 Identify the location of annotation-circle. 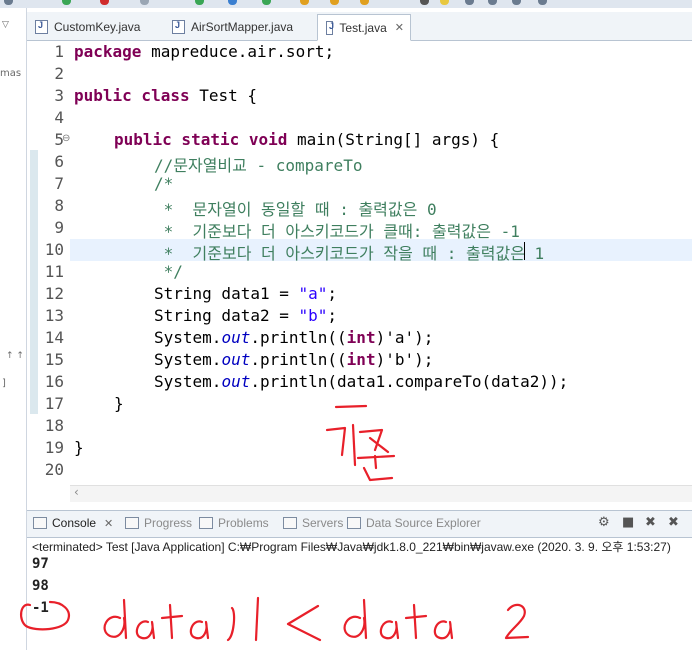
(45, 615).